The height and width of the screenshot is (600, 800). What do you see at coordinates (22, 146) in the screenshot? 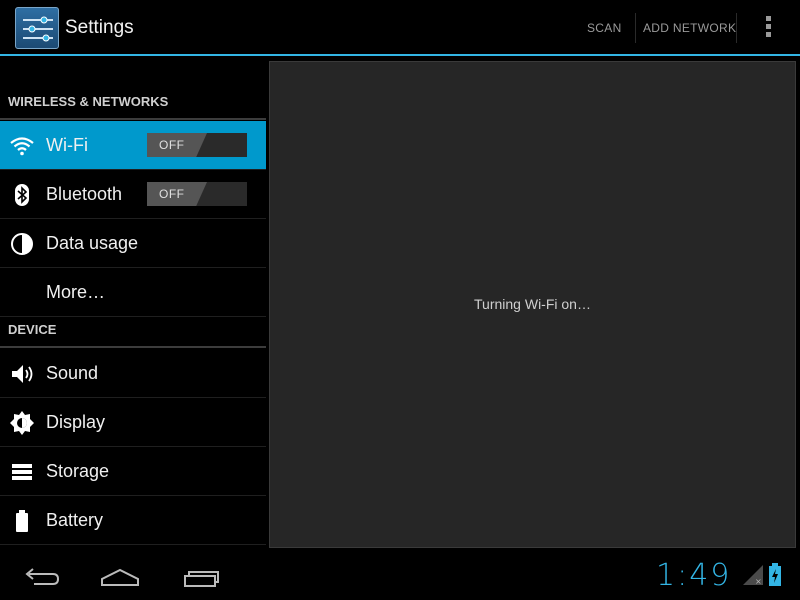
I see `wifi-icon` at bounding box center [22, 146].